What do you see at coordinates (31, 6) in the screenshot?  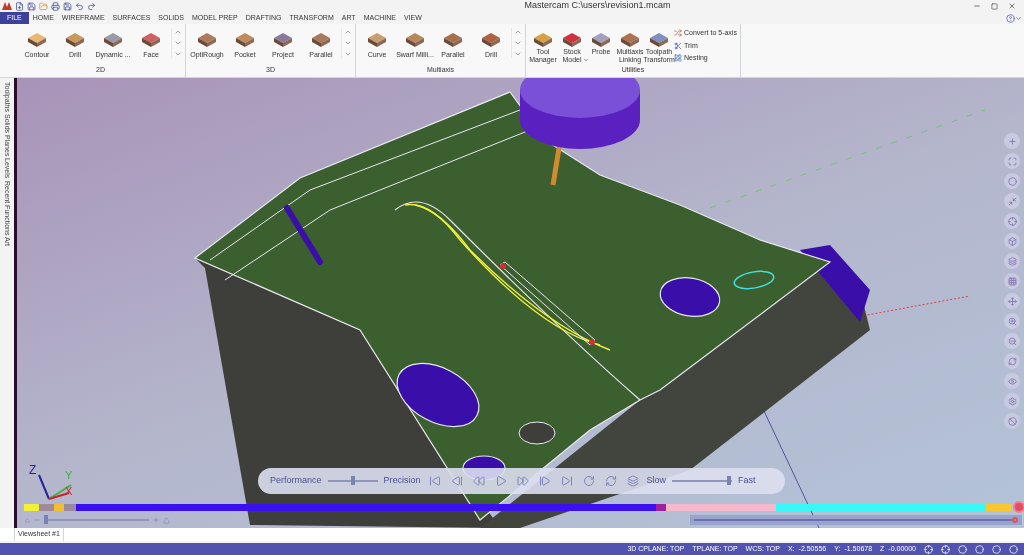 I see `save-icon` at bounding box center [31, 6].